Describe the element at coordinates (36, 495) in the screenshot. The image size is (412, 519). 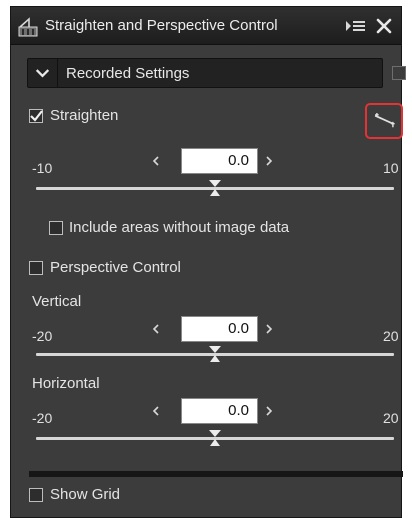
I see `show-grid-checkbox` at that location.